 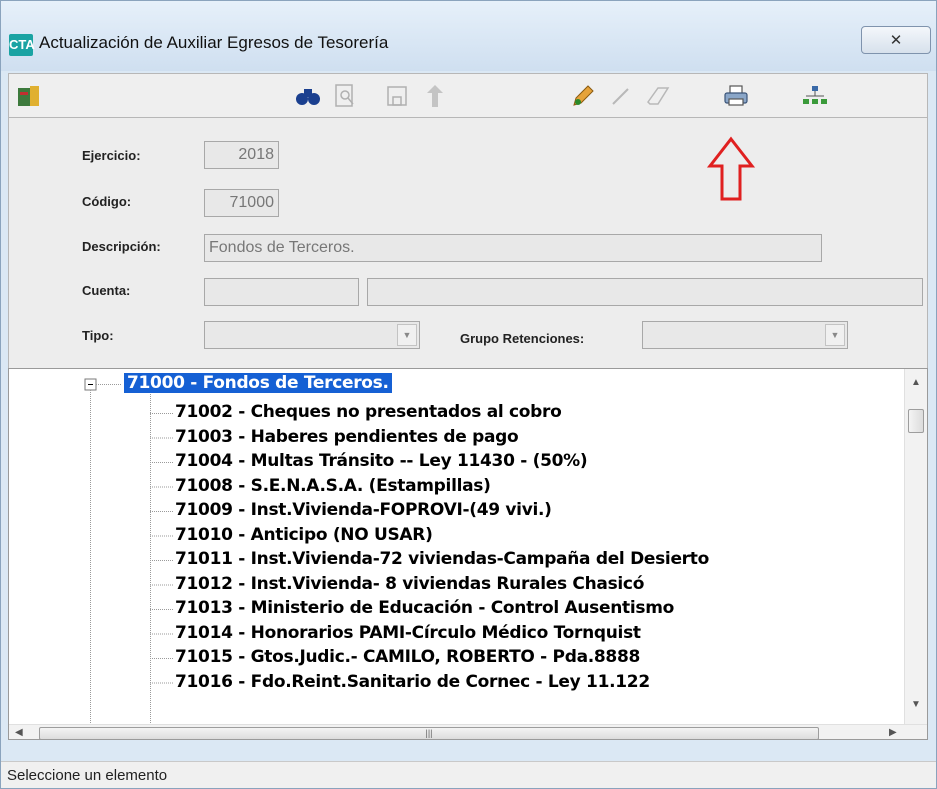 What do you see at coordinates (916, 704) in the screenshot?
I see `scroll-down-icon: ▼` at bounding box center [916, 704].